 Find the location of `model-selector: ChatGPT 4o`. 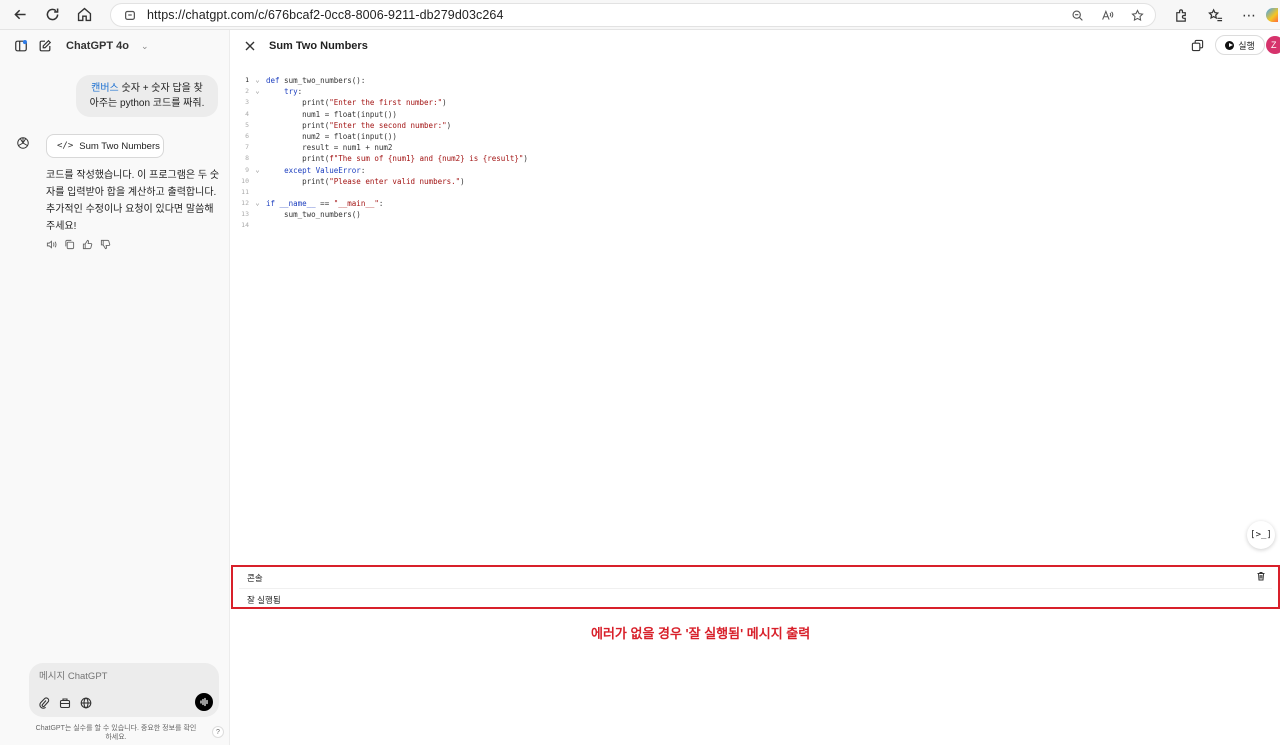

model-selector: ChatGPT 4o is located at coordinates (97, 46).